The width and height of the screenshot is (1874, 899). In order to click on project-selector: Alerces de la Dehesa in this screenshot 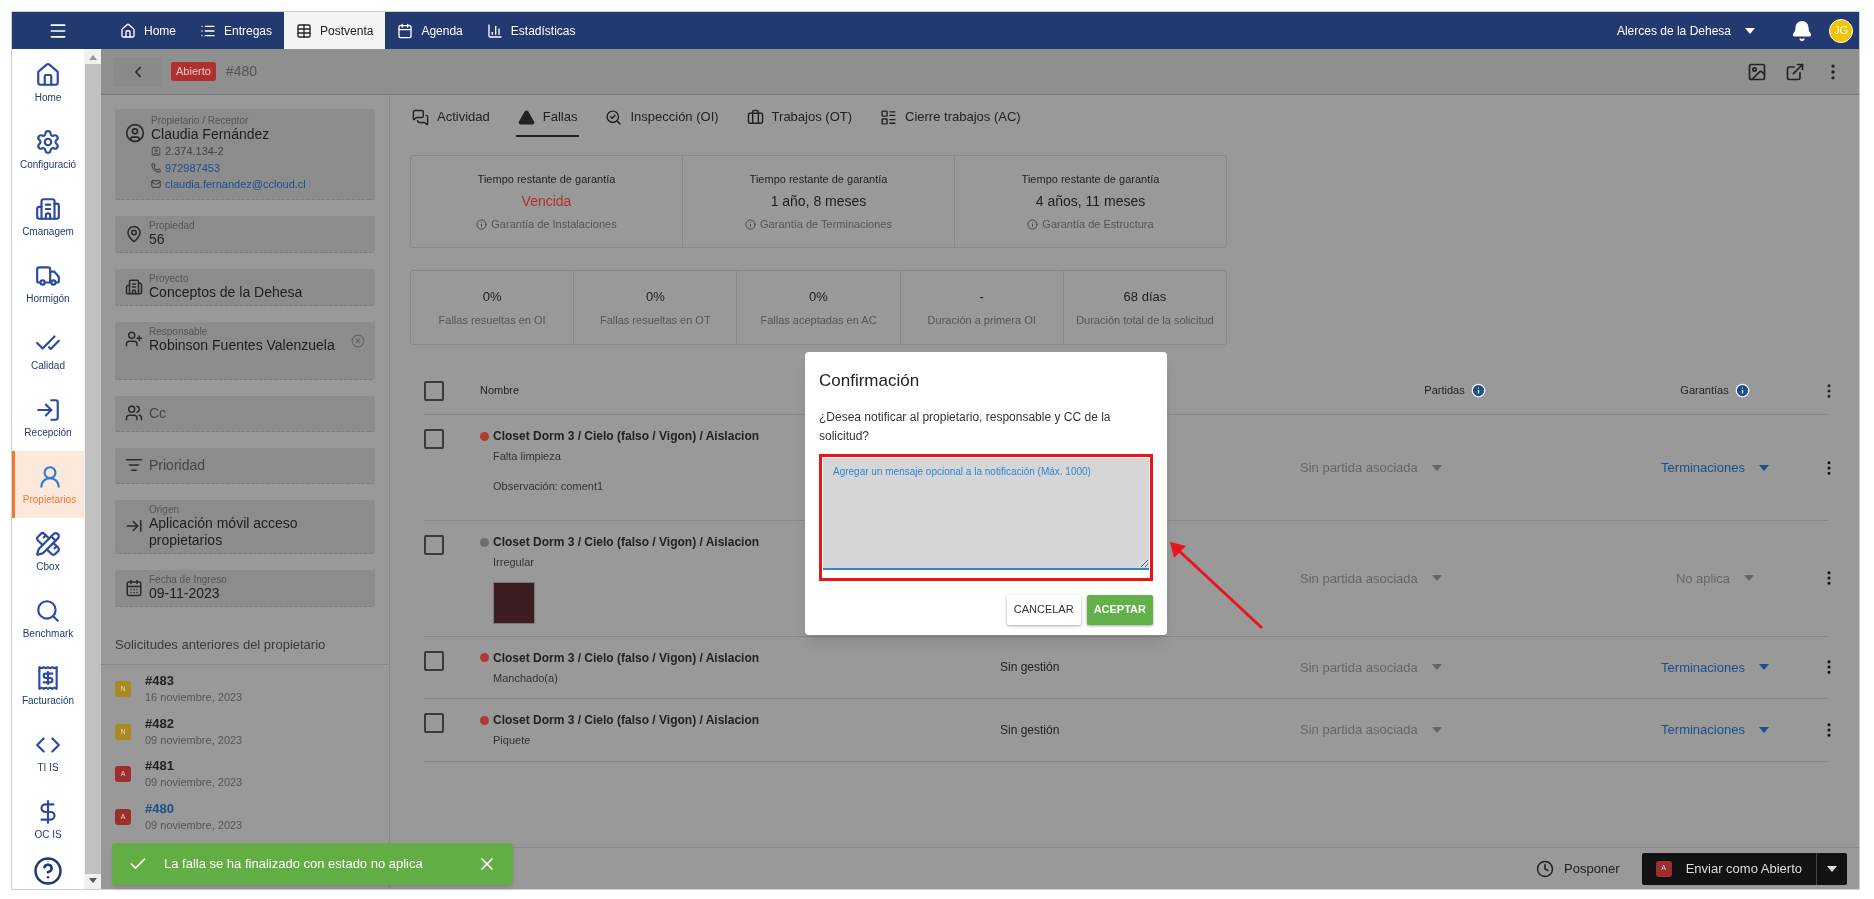, I will do `click(1685, 30)`.